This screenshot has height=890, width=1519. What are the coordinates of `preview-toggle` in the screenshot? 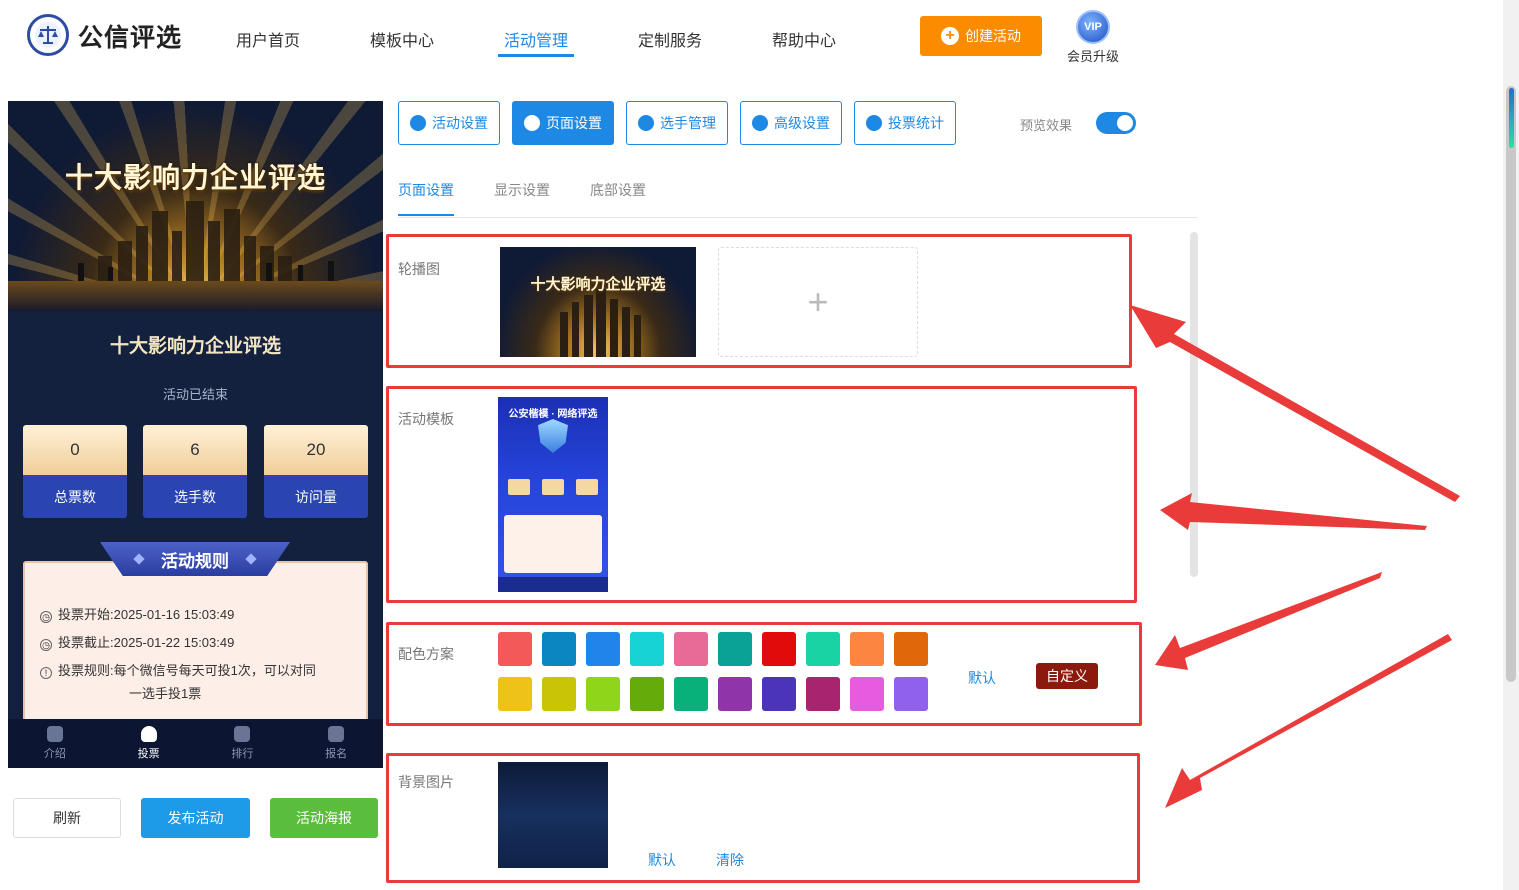 It's located at (1116, 123).